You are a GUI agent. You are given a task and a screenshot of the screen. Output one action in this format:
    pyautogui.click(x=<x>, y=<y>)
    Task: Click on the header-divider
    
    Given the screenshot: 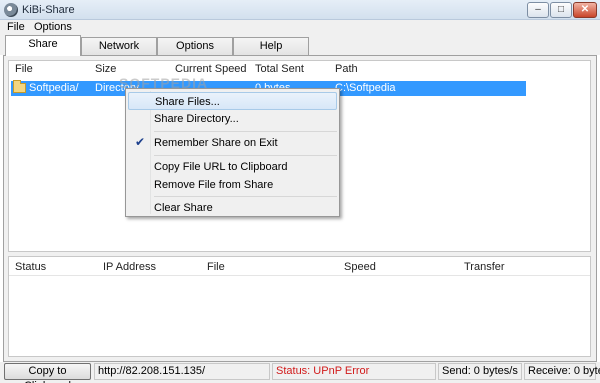 What is the action you would take?
    pyautogui.click(x=299, y=275)
    